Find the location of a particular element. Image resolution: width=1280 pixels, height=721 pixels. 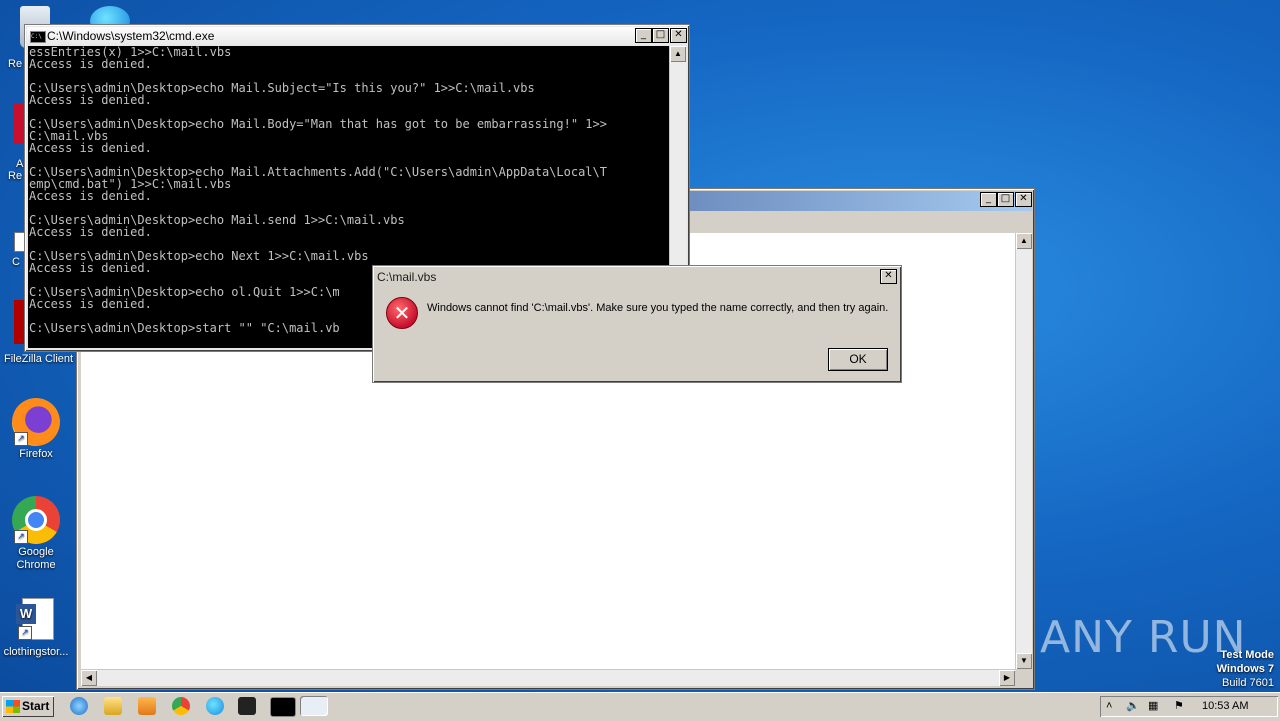

system-tray: ˄ 🔈 ▦ ⚑ 10:53 AM is located at coordinates (1189, 706).